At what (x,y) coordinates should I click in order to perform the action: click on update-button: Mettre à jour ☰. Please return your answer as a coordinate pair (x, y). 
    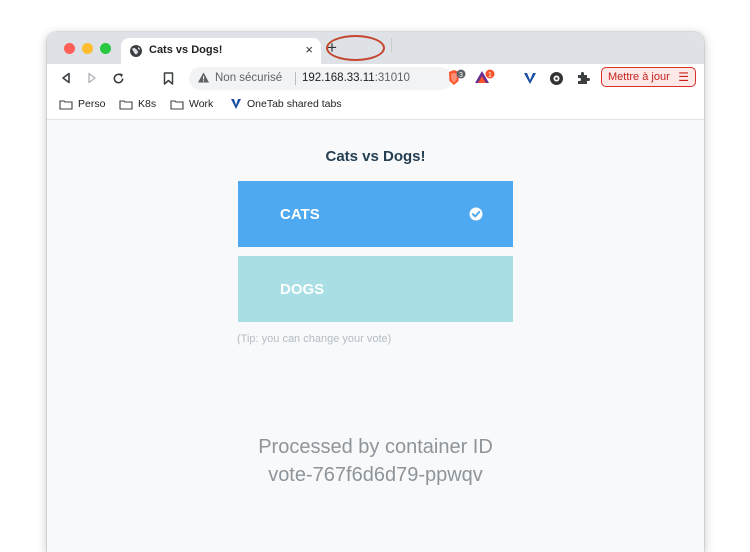
    Looking at the image, I should click on (648, 77).